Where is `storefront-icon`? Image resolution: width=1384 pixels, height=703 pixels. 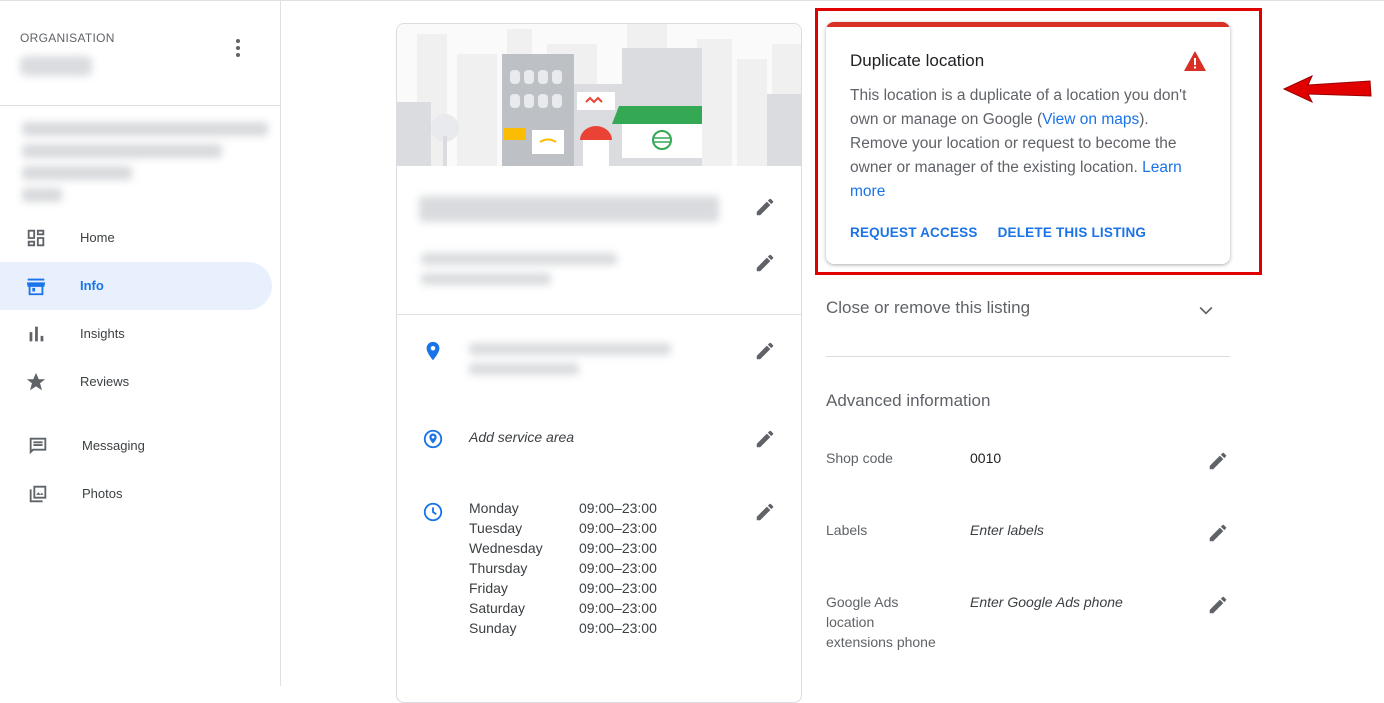 storefront-icon is located at coordinates (36, 287).